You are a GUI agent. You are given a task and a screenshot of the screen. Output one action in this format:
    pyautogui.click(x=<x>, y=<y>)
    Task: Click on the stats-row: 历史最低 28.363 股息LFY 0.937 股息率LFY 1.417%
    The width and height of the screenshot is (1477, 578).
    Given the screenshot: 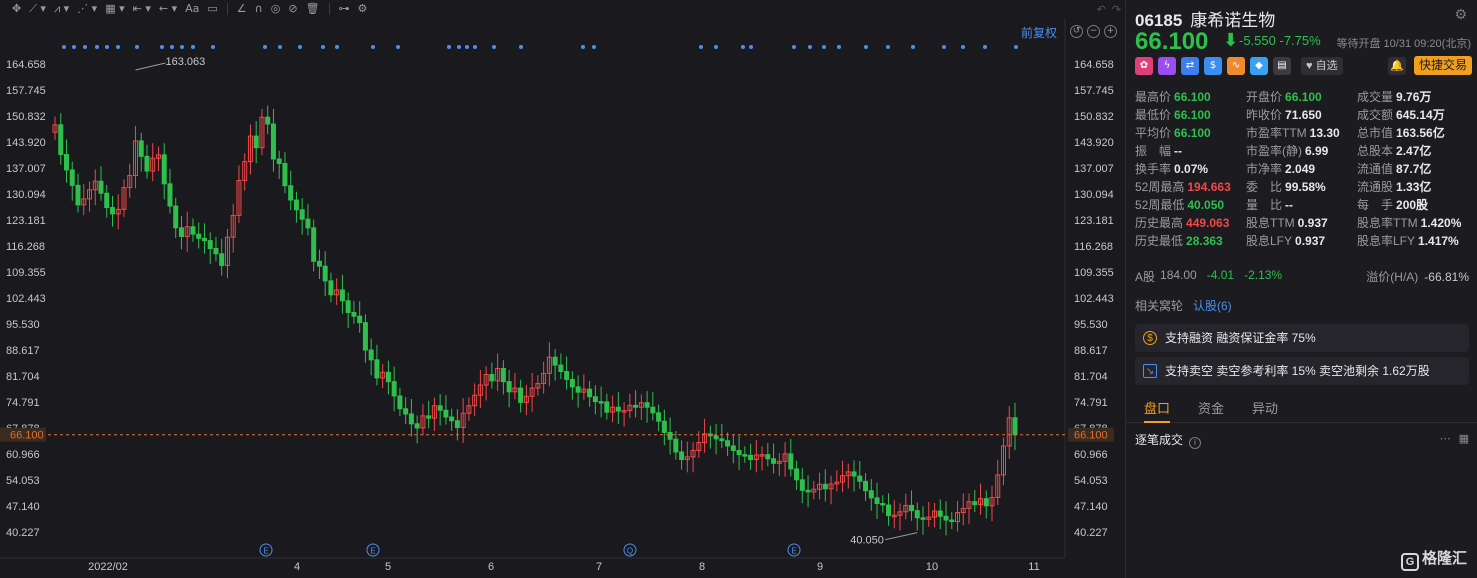 What is the action you would take?
    pyautogui.click(x=1305, y=241)
    